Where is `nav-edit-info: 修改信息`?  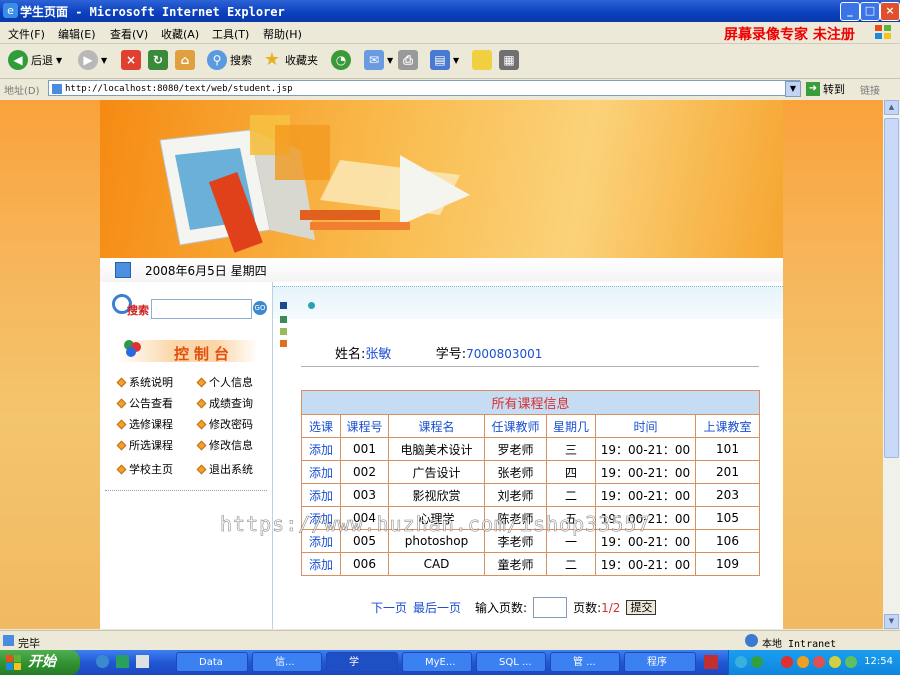
nav-edit-info: 修改信息 is located at coordinates (224, 445).